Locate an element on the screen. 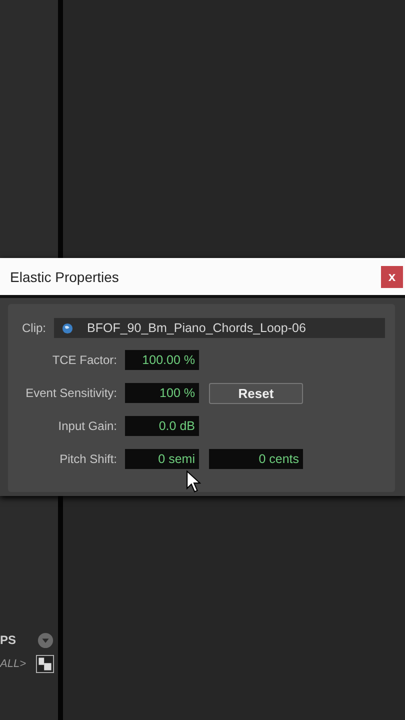 Image resolution: width=405 pixels, height=720 pixels. value-field: 0 cents is located at coordinates (256, 459).